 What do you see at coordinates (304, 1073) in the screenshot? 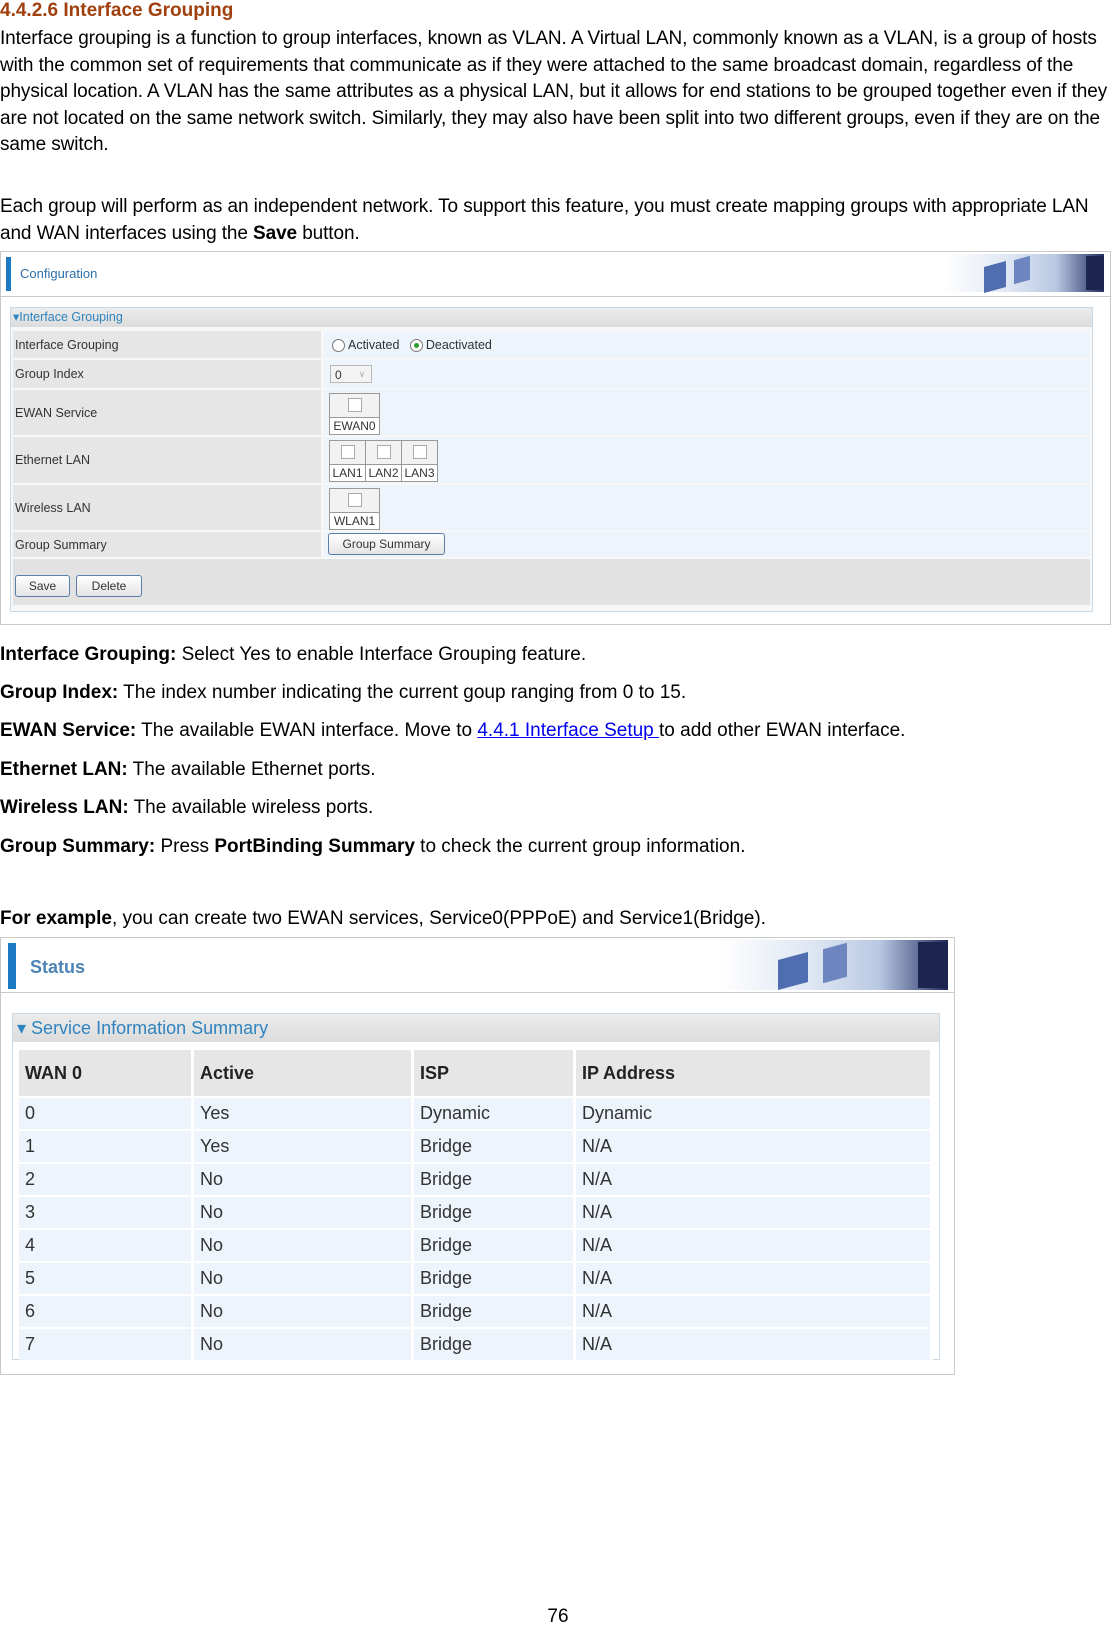
I see `column-header: Active` at bounding box center [304, 1073].